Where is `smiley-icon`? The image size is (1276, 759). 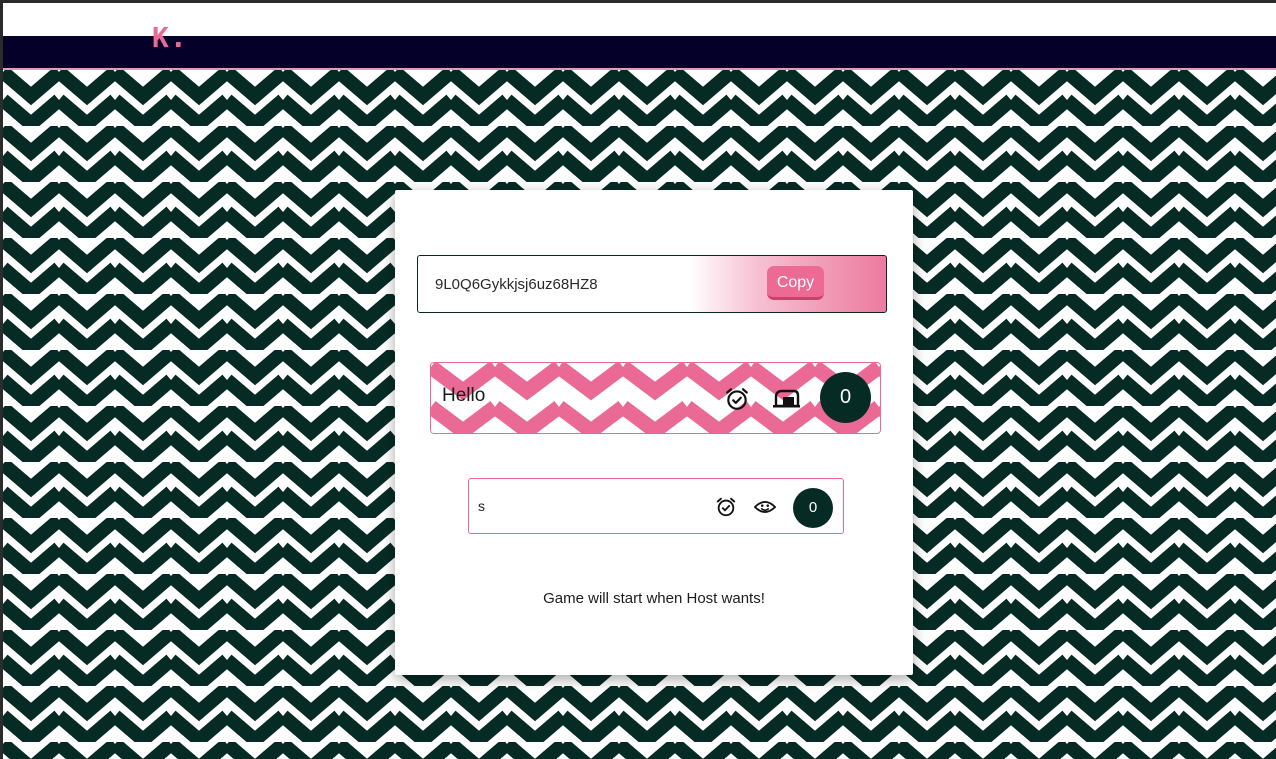 smiley-icon is located at coordinates (765, 507).